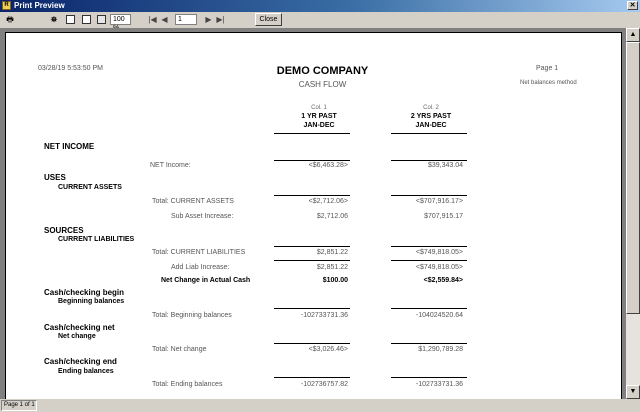 The height and width of the screenshot is (412, 640). Describe the element at coordinates (322, 84) in the screenshot. I see `report-title: CASH FLOW` at that location.